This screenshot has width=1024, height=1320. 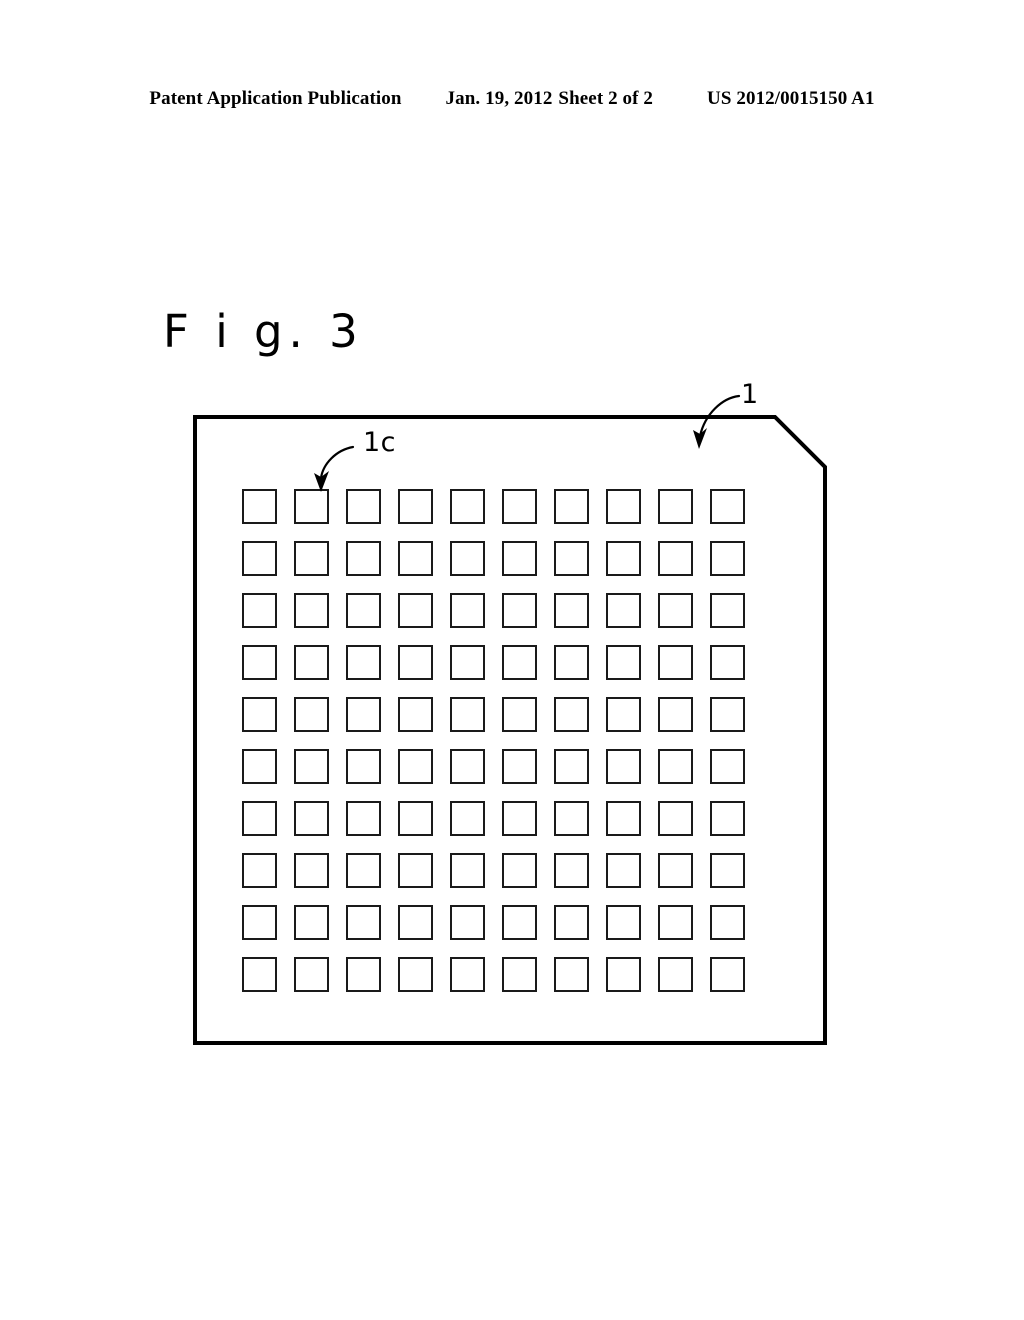 What do you see at coordinates (311, 766) in the screenshot?
I see `grid-cell-row6-col2` at bounding box center [311, 766].